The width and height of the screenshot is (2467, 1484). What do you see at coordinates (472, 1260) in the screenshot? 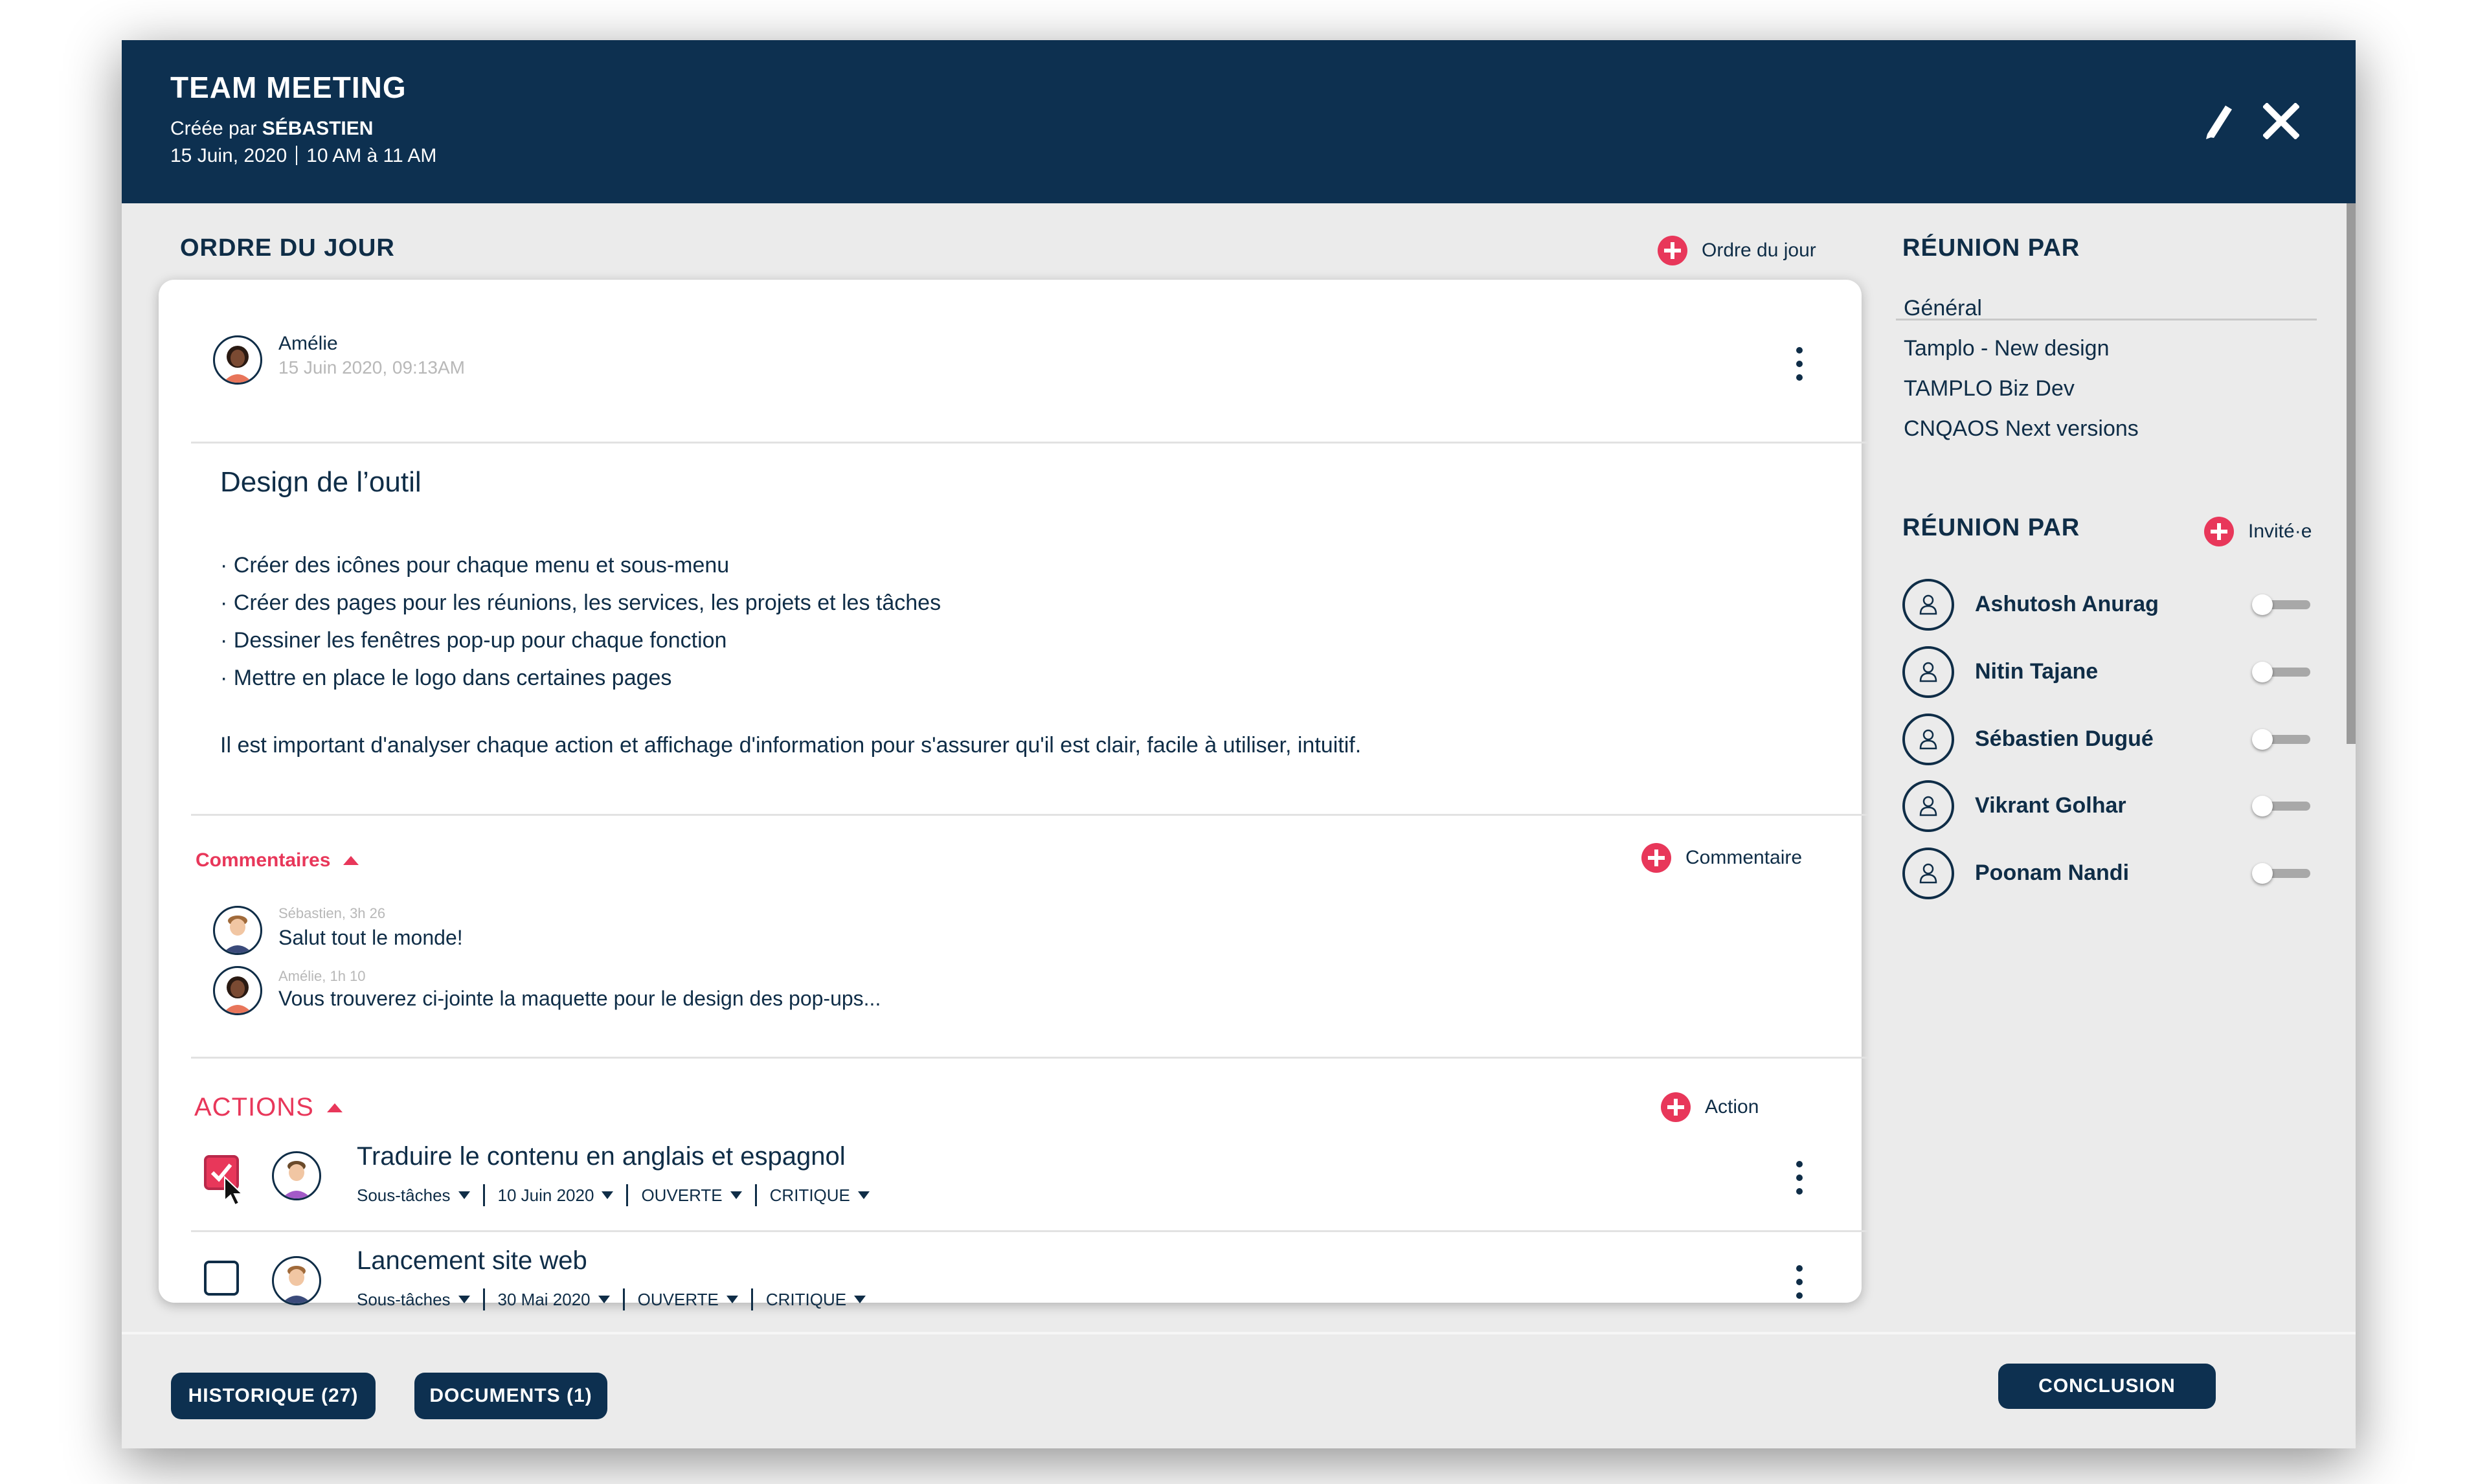
I see `action-title: Lancement site web` at bounding box center [472, 1260].